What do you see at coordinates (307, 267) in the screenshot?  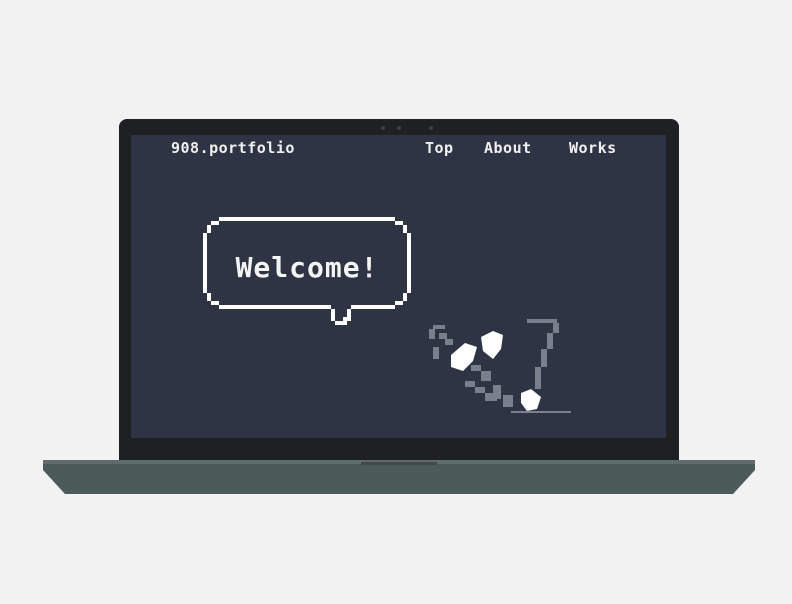 I see `welcome-text: Welcome!` at bounding box center [307, 267].